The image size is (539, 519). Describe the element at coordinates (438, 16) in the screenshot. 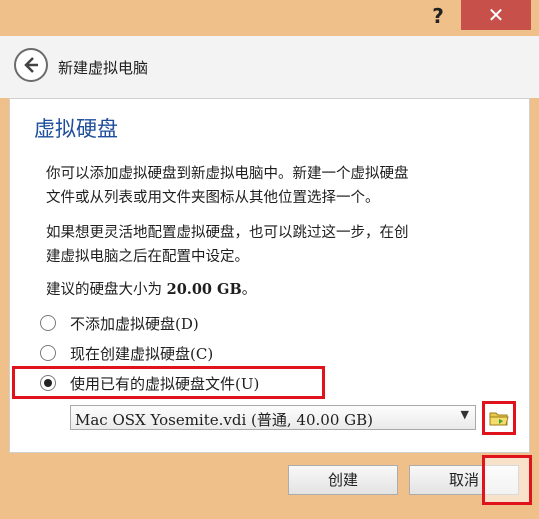

I see `help-button: ?` at that location.